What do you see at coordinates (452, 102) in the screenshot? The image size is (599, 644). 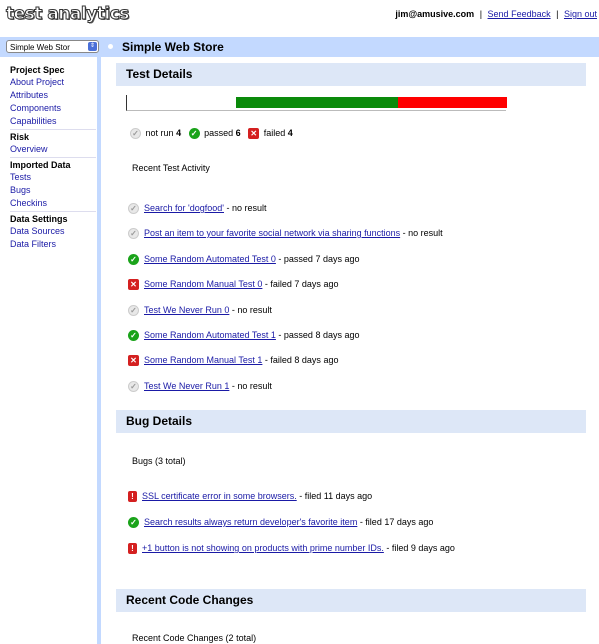 I see `progress-failed-segment` at bounding box center [452, 102].